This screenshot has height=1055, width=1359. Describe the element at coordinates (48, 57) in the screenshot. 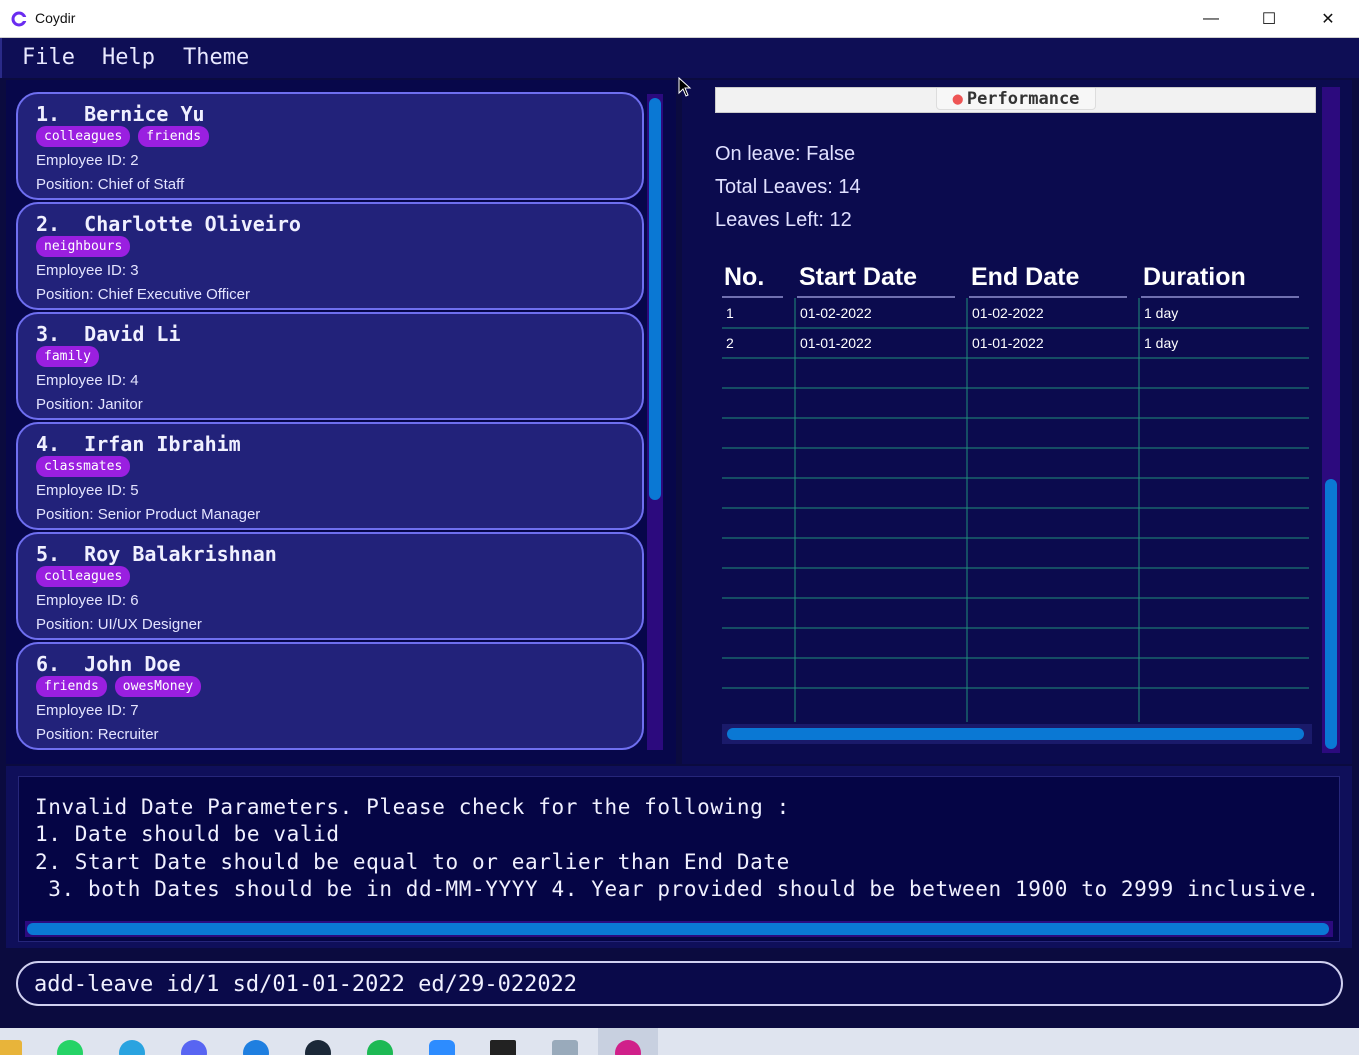

I see `menu-file: File` at that location.